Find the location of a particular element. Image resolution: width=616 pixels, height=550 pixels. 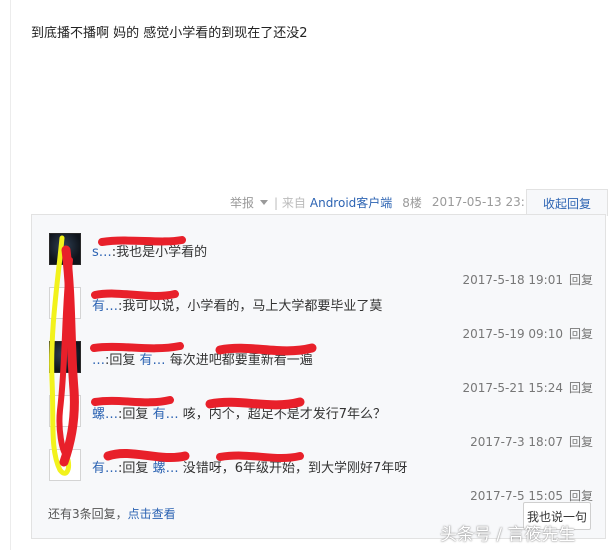

watermark: 头条号 / 言筱先生 is located at coordinates (508, 535).